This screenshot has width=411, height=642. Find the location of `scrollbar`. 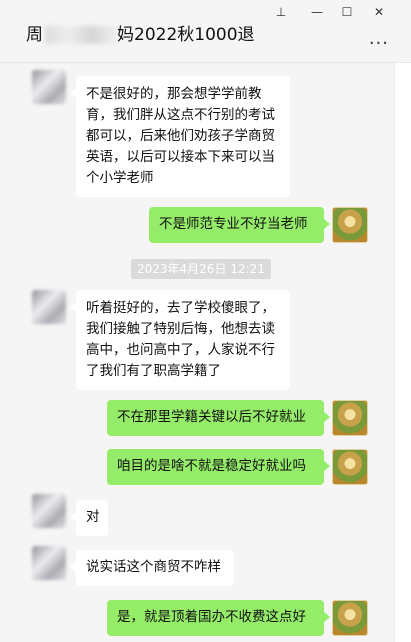

scrollbar is located at coordinates (402, 352).